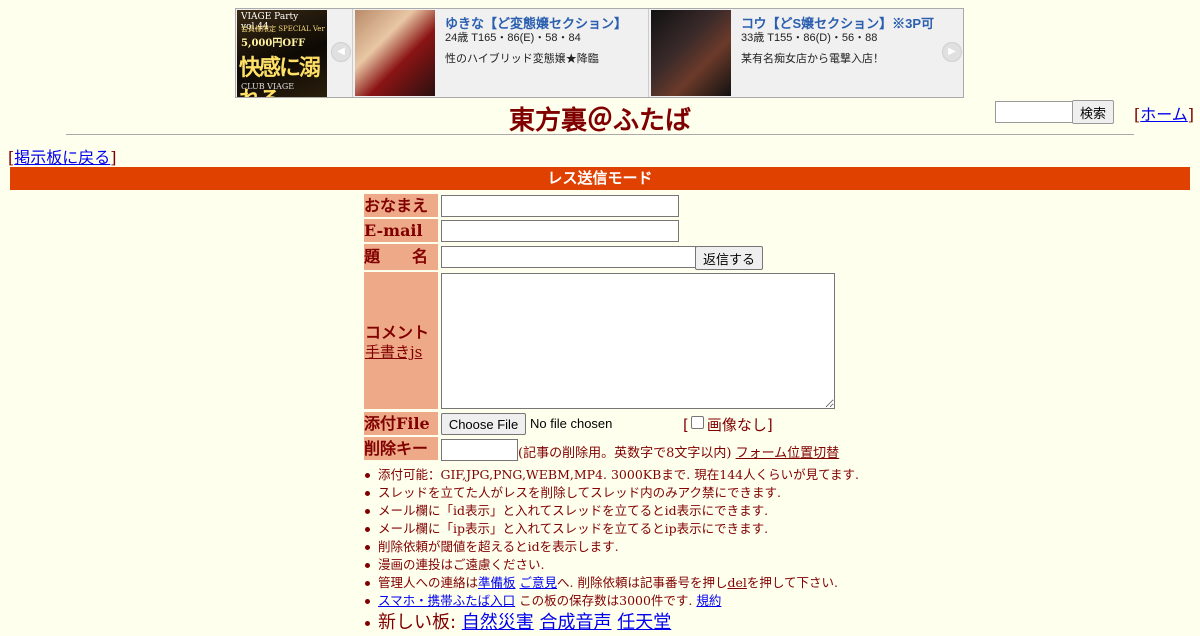 The image size is (1200, 636). What do you see at coordinates (600, 134) in the screenshot?
I see `header-divider` at bounding box center [600, 134].